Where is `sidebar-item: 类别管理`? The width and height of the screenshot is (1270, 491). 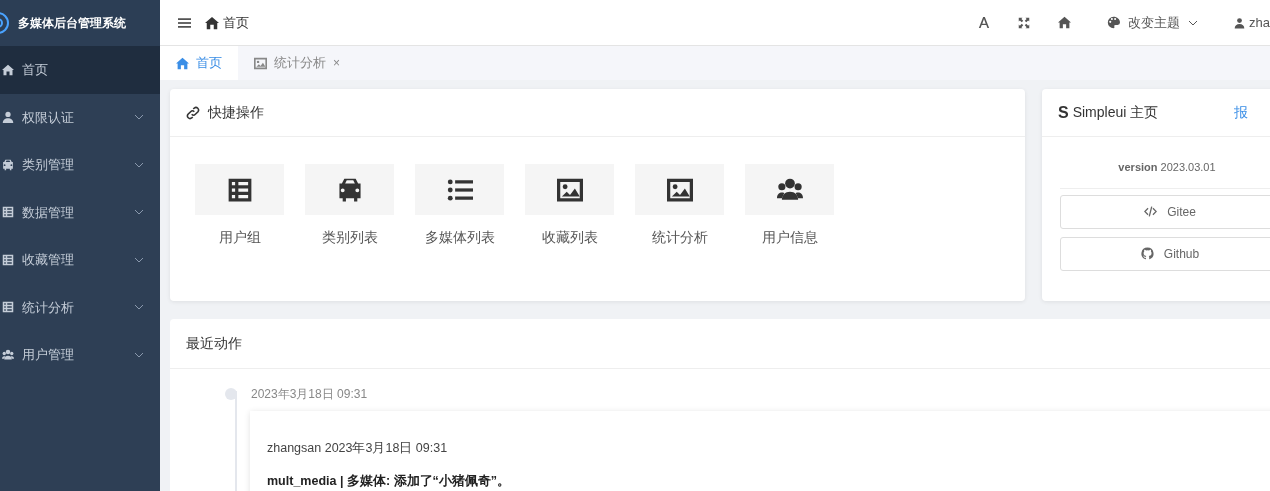 sidebar-item: 类别管理 is located at coordinates (80, 165).